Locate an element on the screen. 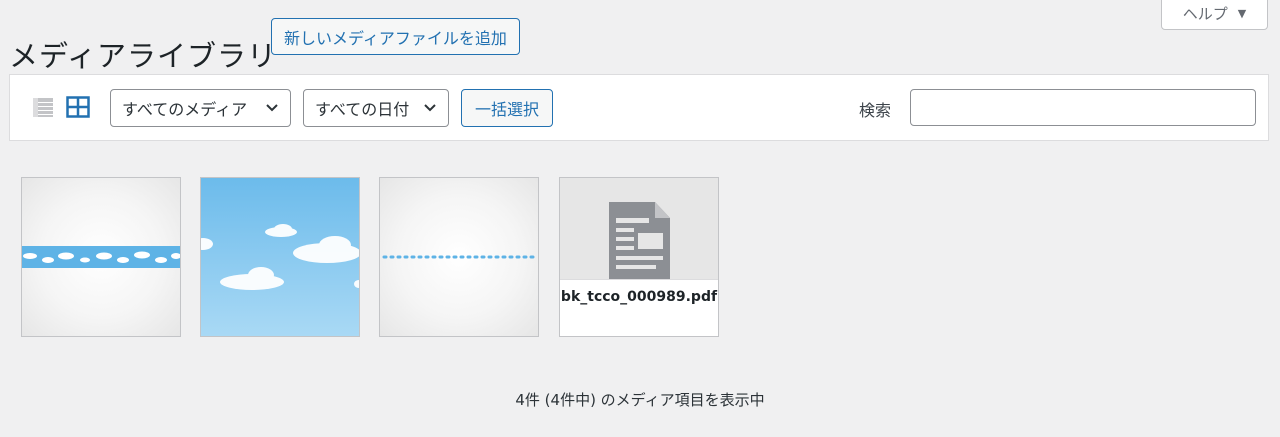  search-label: 検索 is located at coordinates (875, 110).